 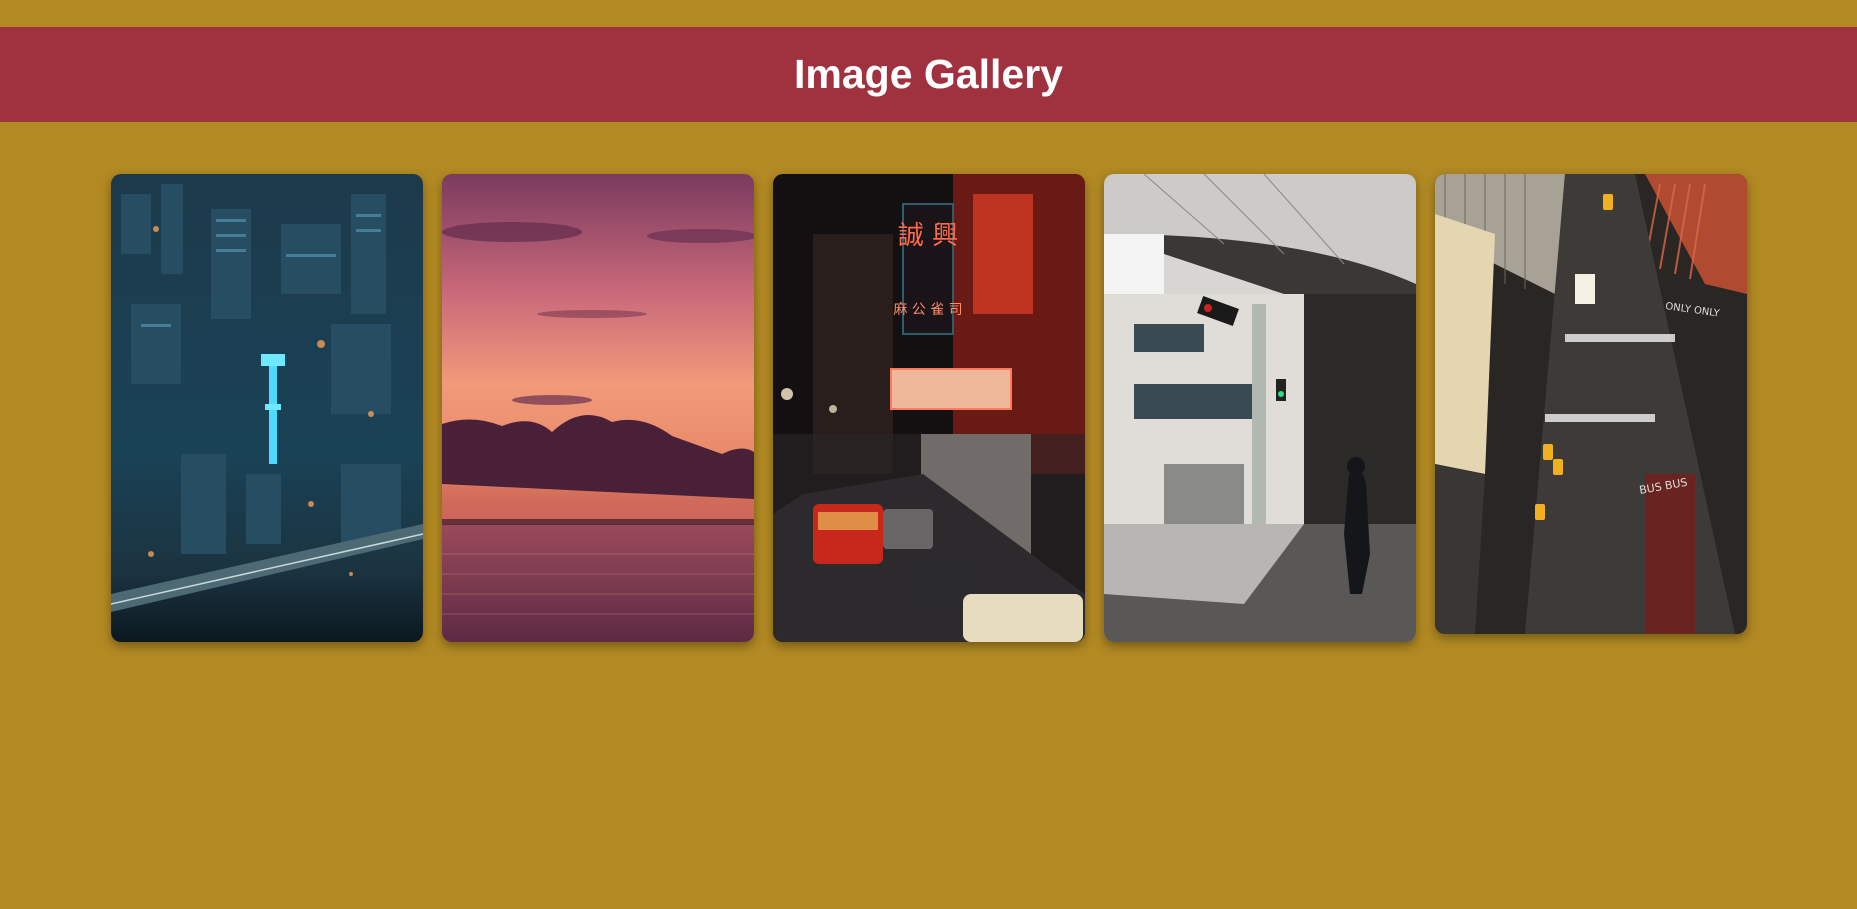 What do you see at coordinates (928, 13) in the screenshot?
I see `top-margin` at bounding box center [928, 13].